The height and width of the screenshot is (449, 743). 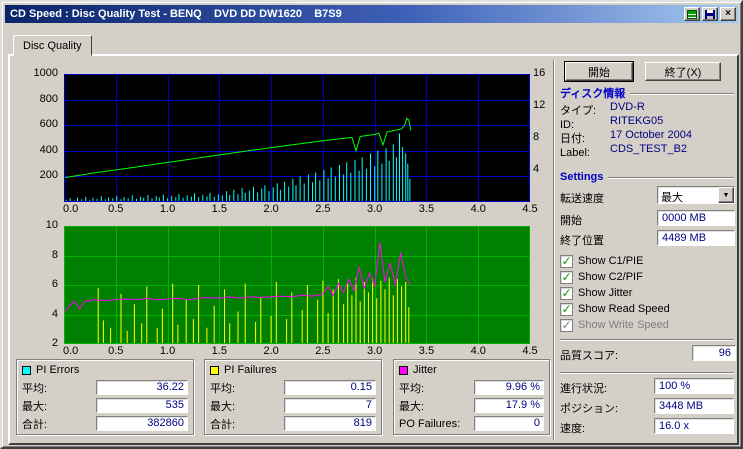 What do you see at coordinates (605, 293) in the screenshot?
I see `checkbox-label: Show Jitter` at bounding box center [605, 293].